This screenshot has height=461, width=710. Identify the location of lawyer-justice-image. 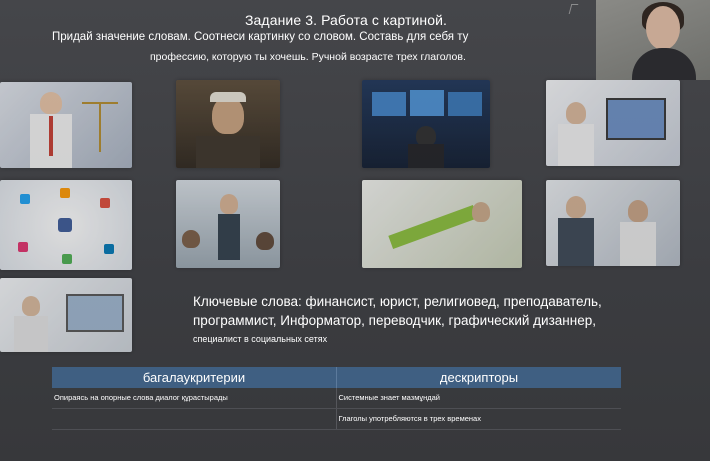
(66, 125).